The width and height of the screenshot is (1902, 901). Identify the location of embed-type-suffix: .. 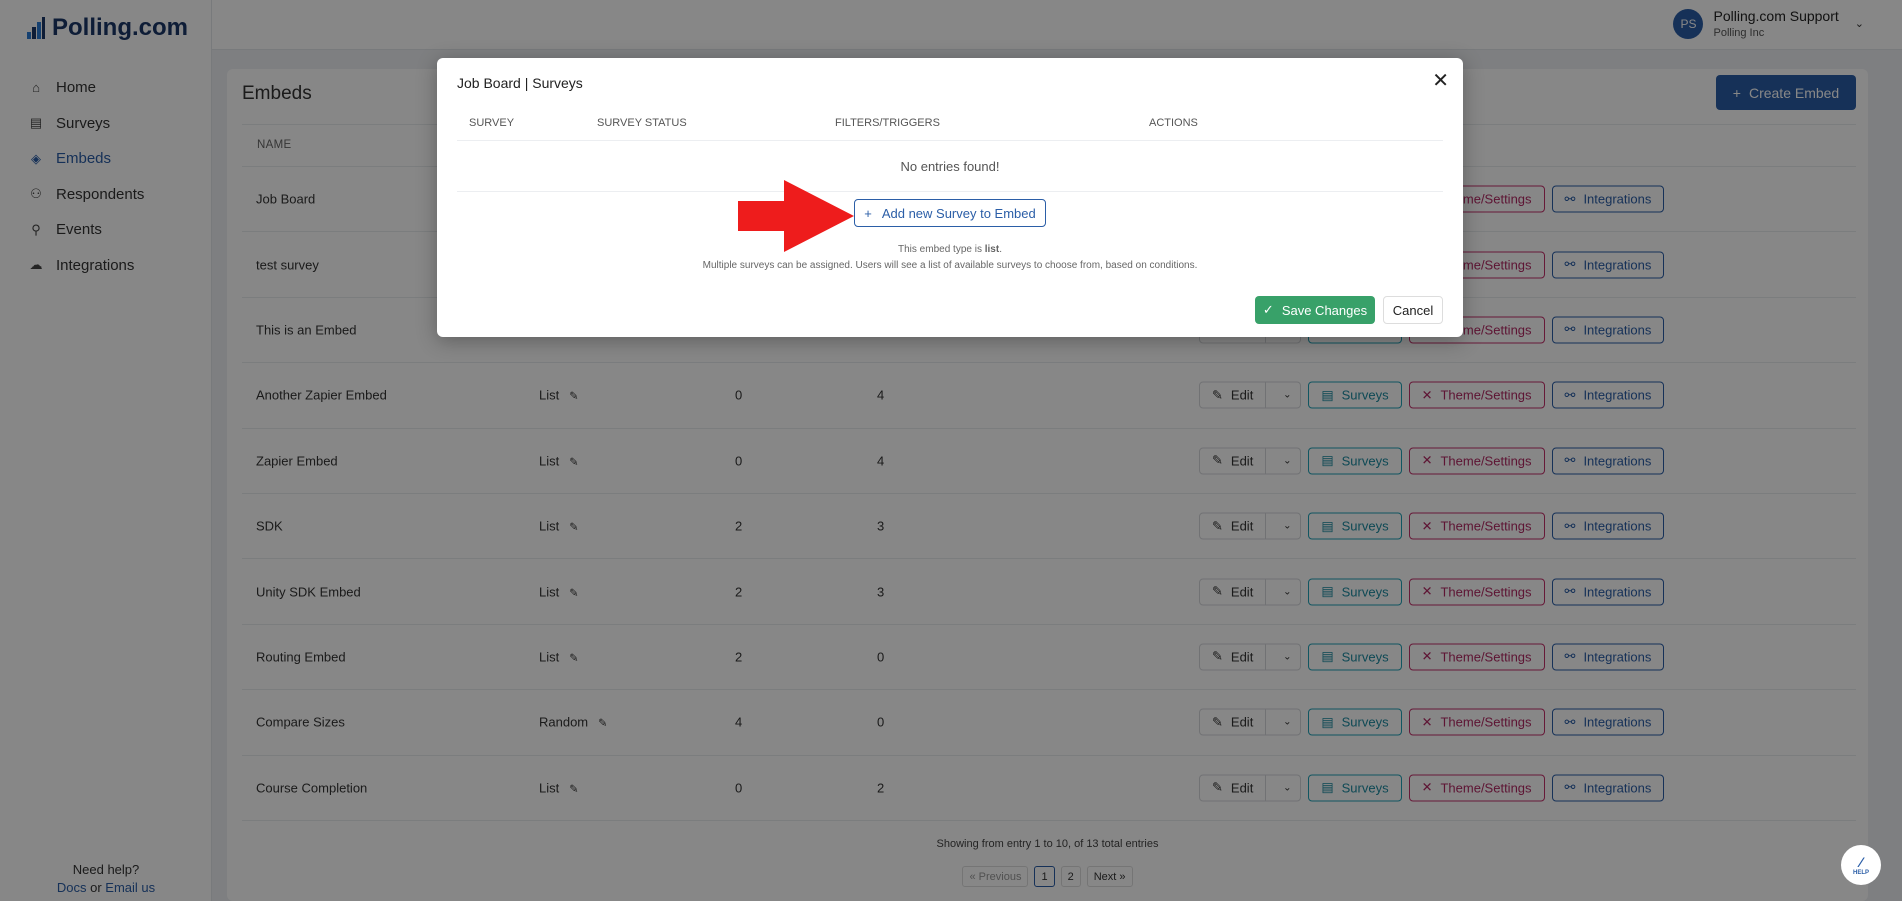
(1000, 249).